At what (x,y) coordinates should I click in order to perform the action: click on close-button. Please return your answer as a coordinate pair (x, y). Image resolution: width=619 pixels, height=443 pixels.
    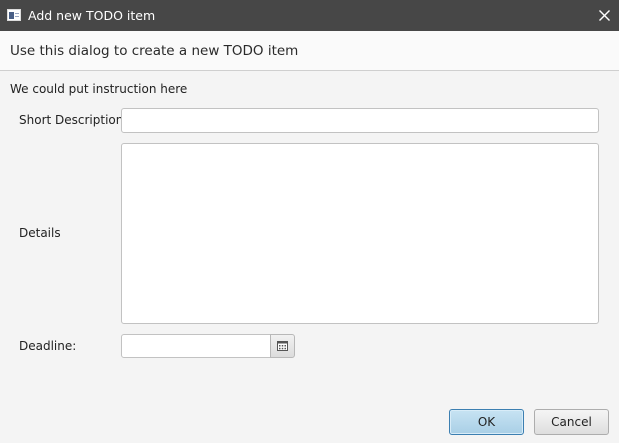
    Looking at the image, I should click on (604, 15).